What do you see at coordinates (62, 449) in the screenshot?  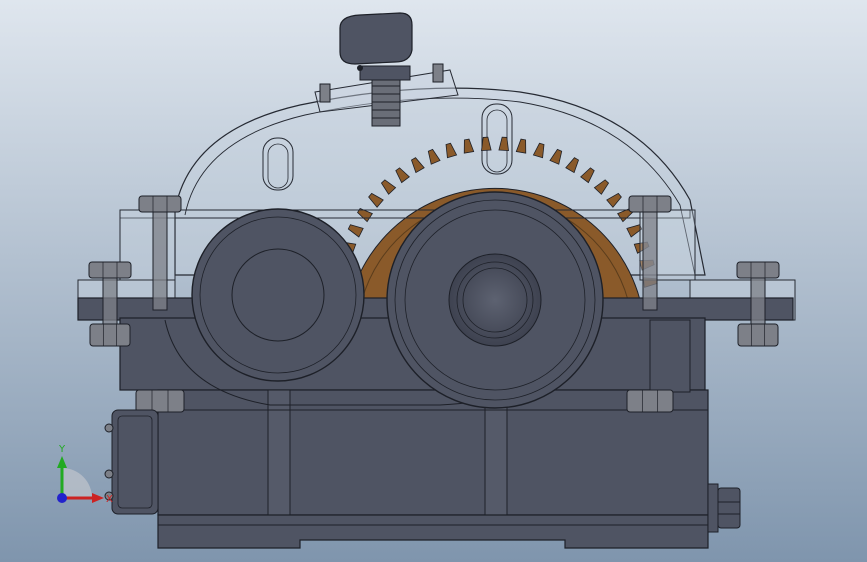 I see `y-axis-label: Y` at bounding box center [62, 449].